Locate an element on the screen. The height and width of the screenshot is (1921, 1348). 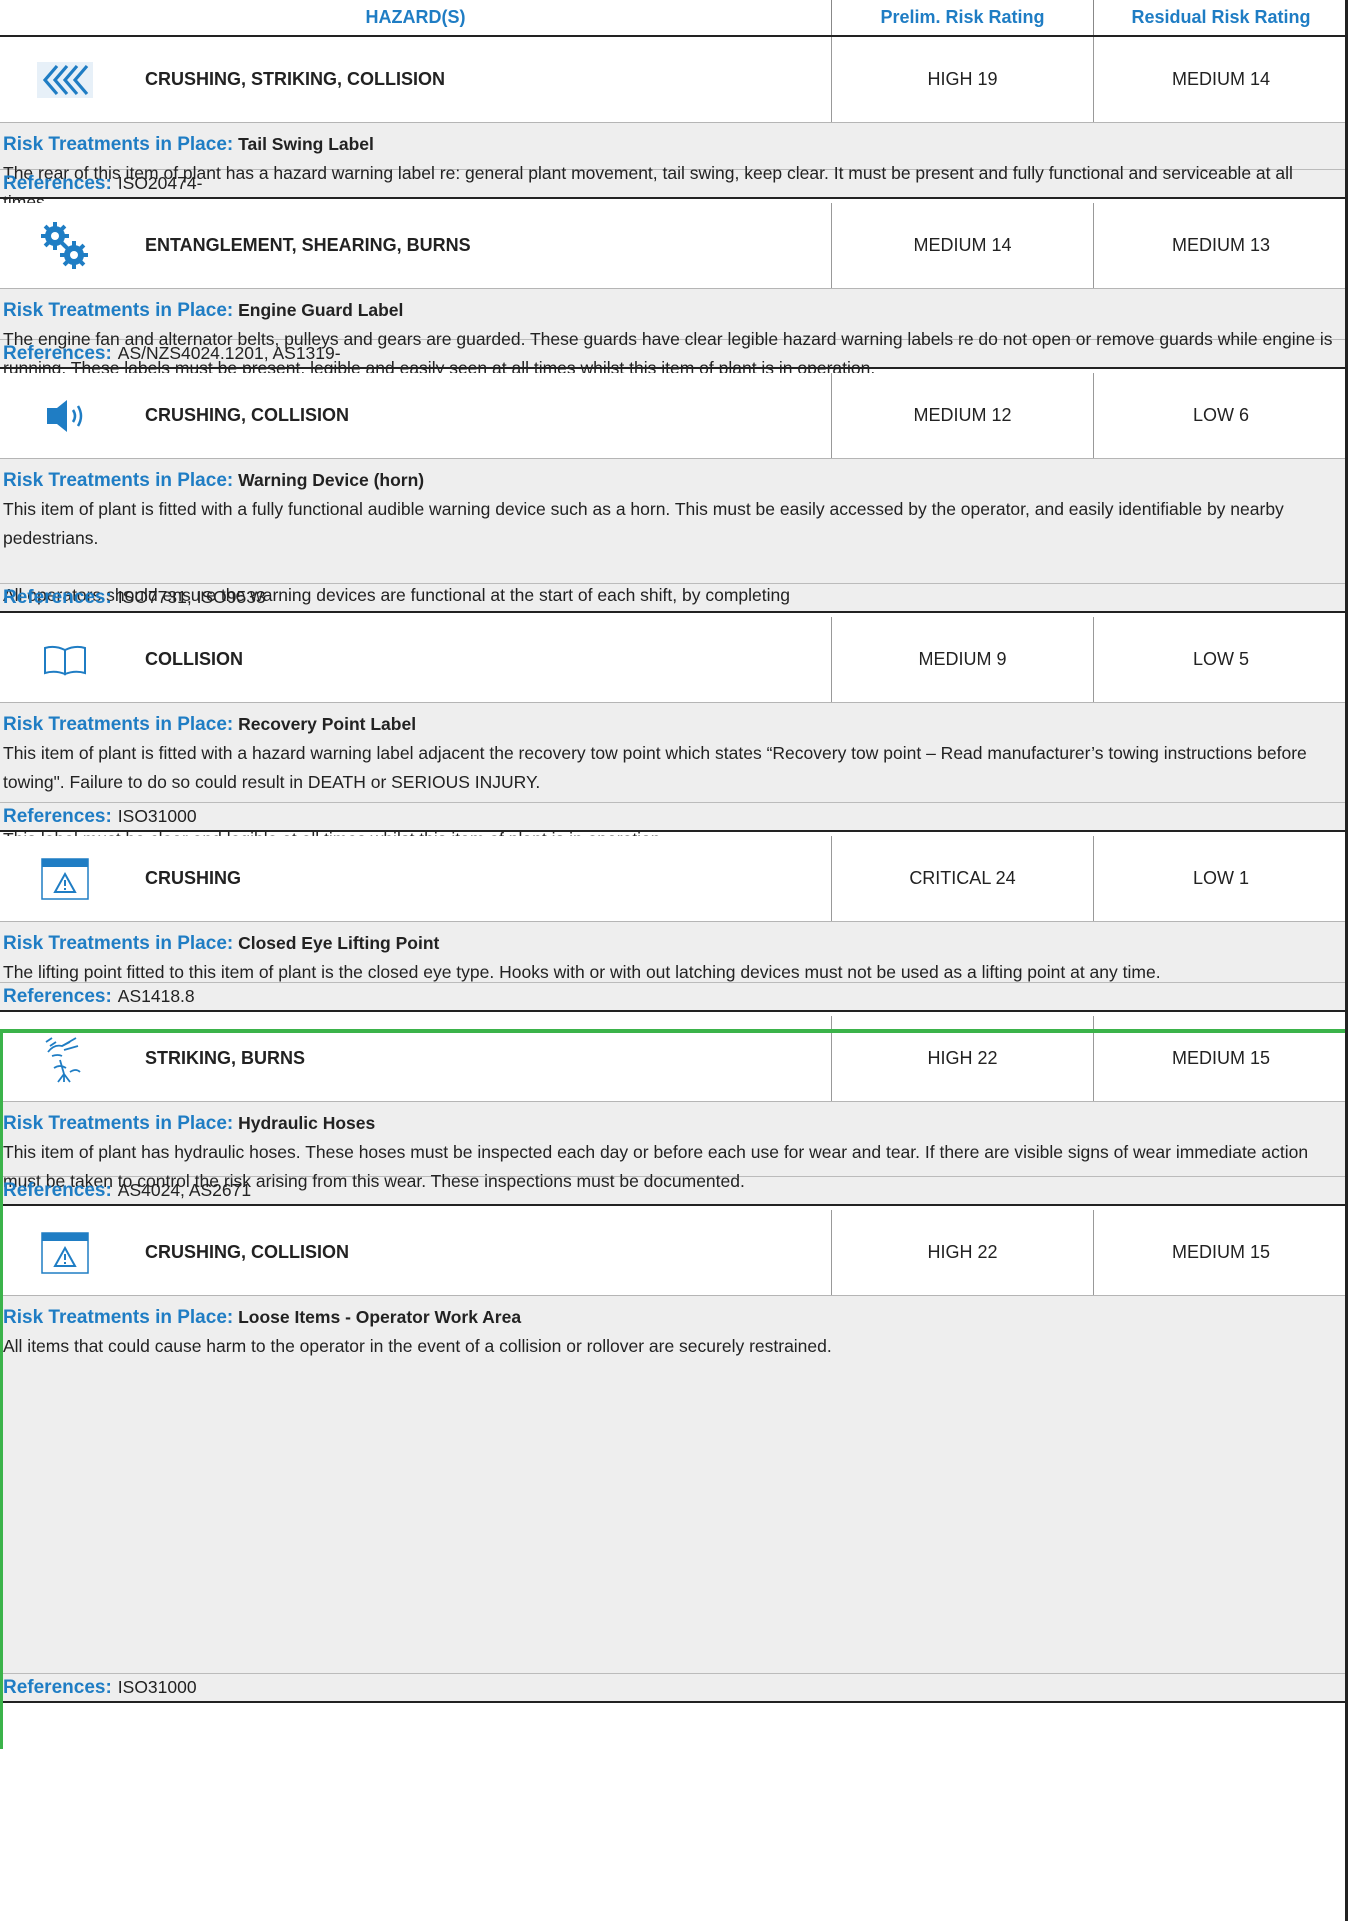
prelim-risk-rating: CRITICAL 24 is located at coordinates (963, 878).